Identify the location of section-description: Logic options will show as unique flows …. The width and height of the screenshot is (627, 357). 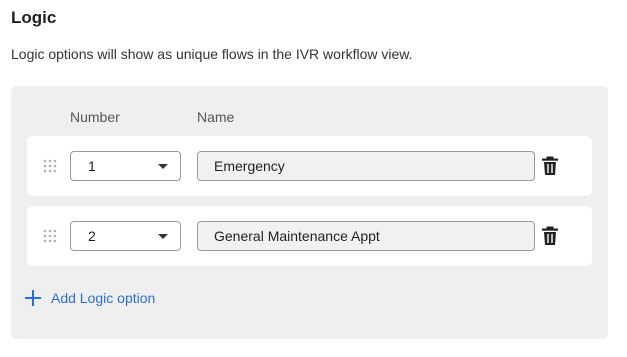
(212, 54).